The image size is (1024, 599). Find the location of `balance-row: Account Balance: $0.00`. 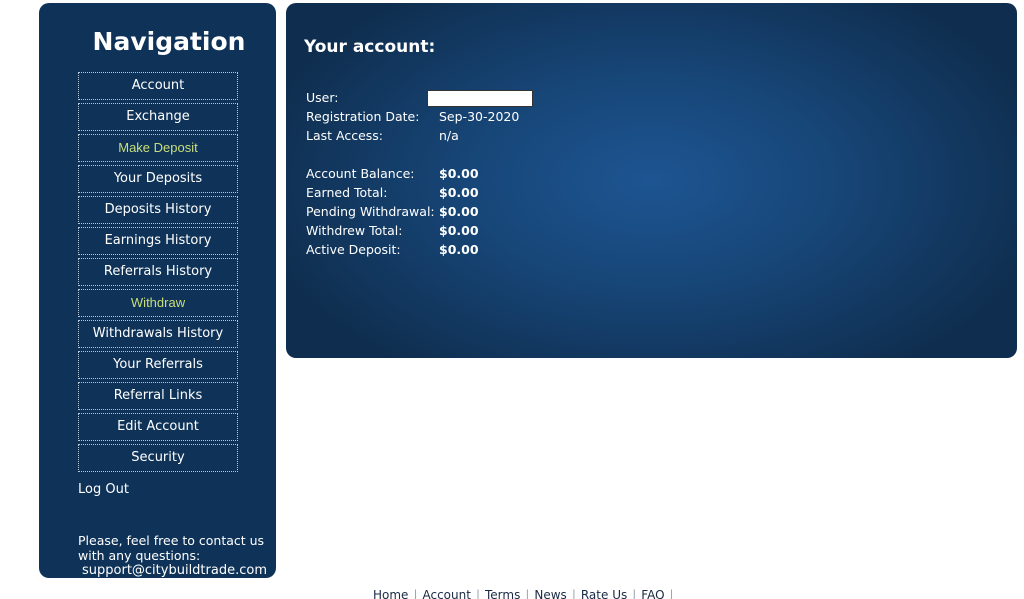

balance-row: Account Balance: $0.00 is located at coordinates (392, 173).